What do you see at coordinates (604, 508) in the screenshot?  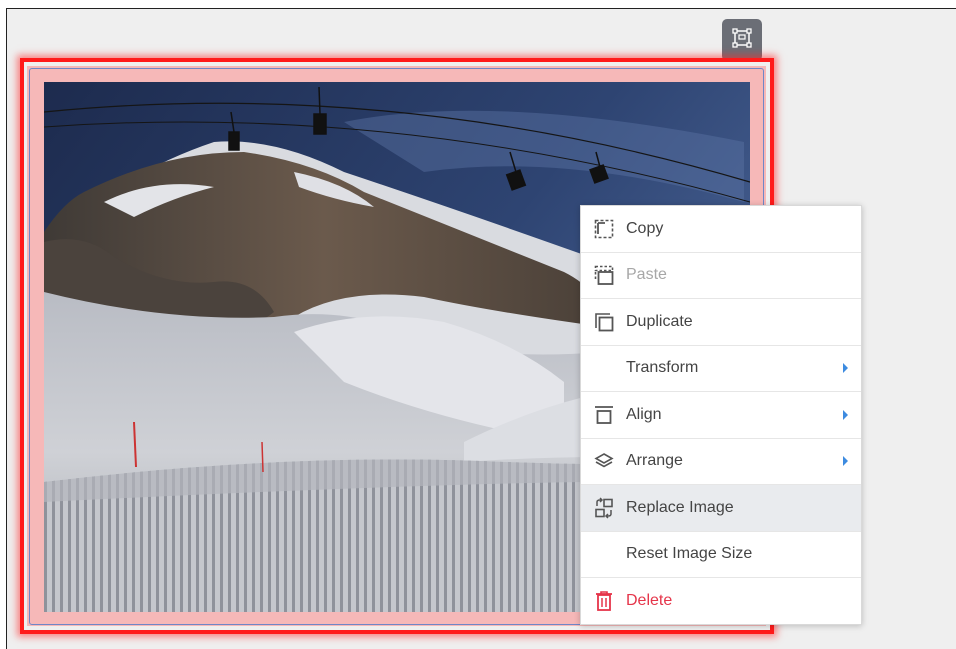 I see `replace-image-icon` at bounding box center [604, 508].